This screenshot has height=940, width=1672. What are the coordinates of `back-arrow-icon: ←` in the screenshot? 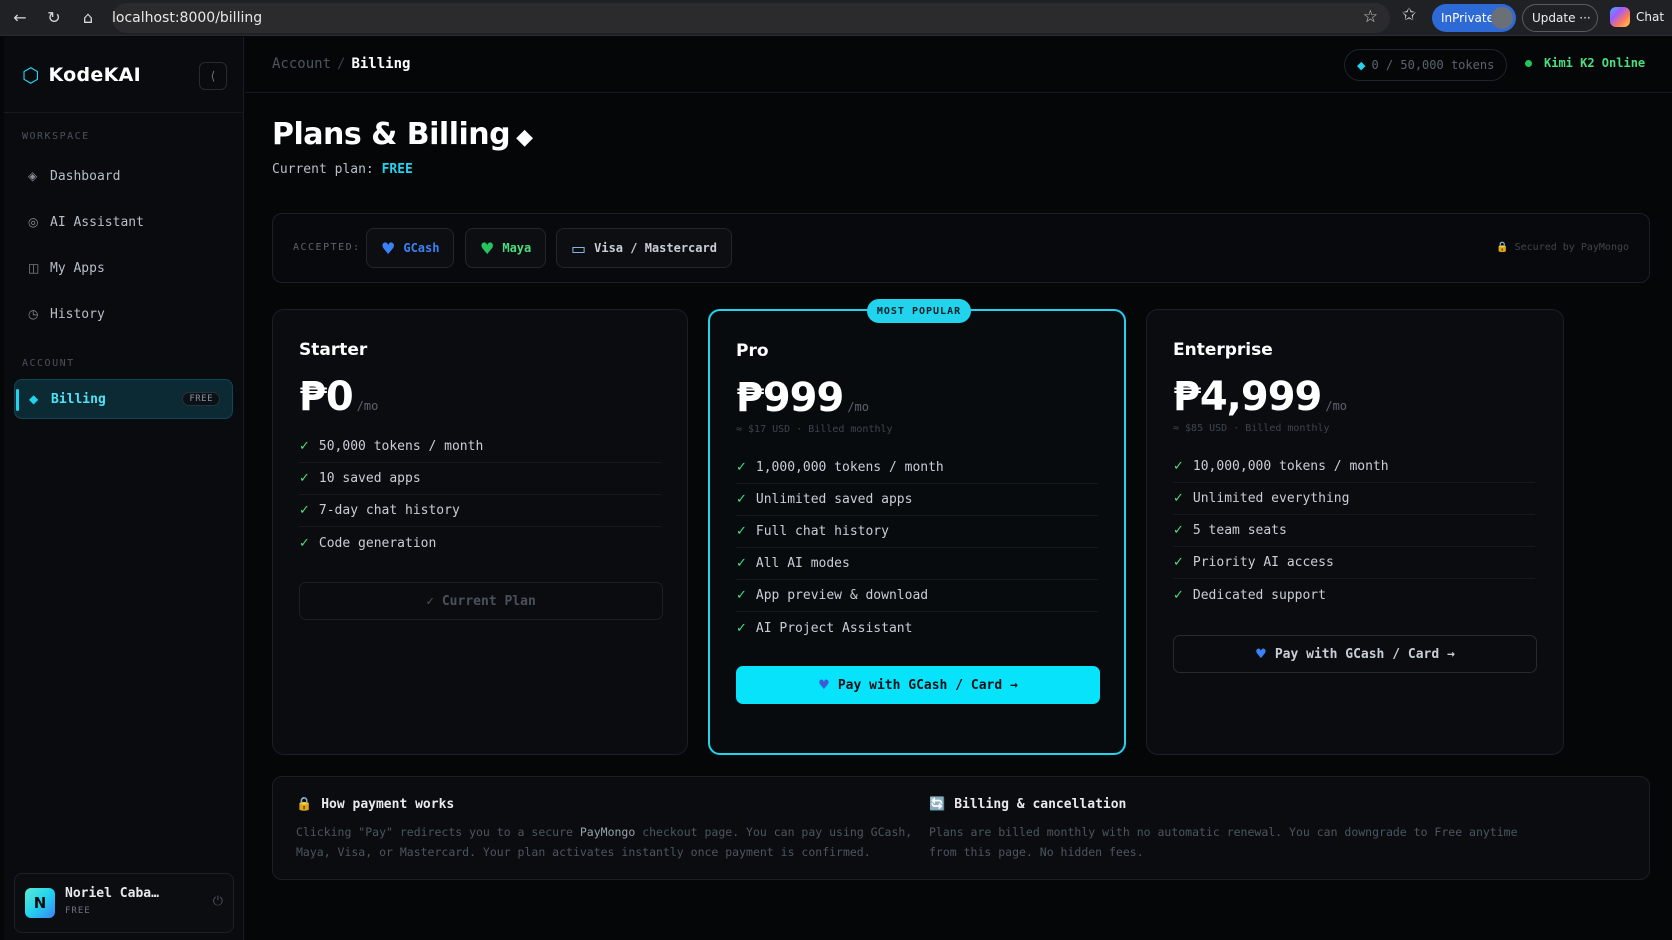 It's located at (20, 18).